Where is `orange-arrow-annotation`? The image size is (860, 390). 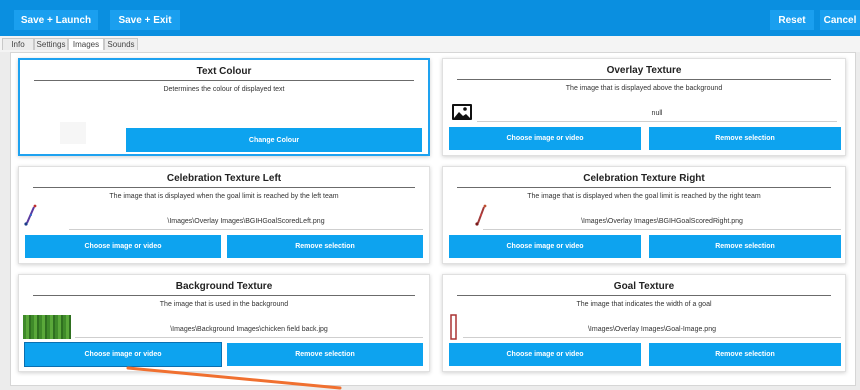
orange-arrow-annotation is located at coordinates (234, 378).